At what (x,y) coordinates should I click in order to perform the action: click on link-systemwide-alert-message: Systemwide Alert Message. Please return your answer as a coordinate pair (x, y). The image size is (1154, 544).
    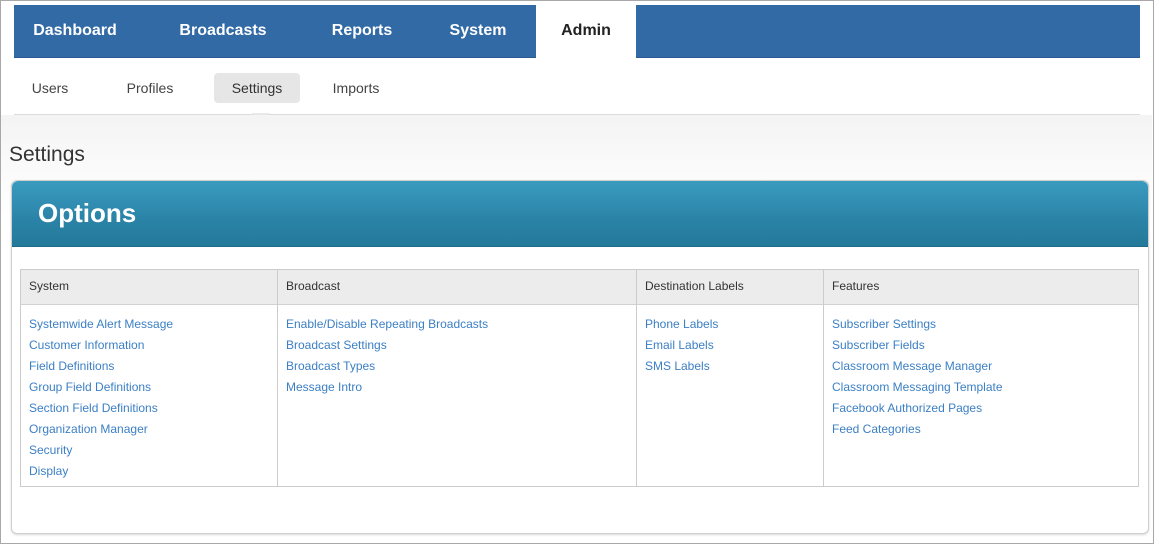
    Looking at the image, I should click on (101, 324).